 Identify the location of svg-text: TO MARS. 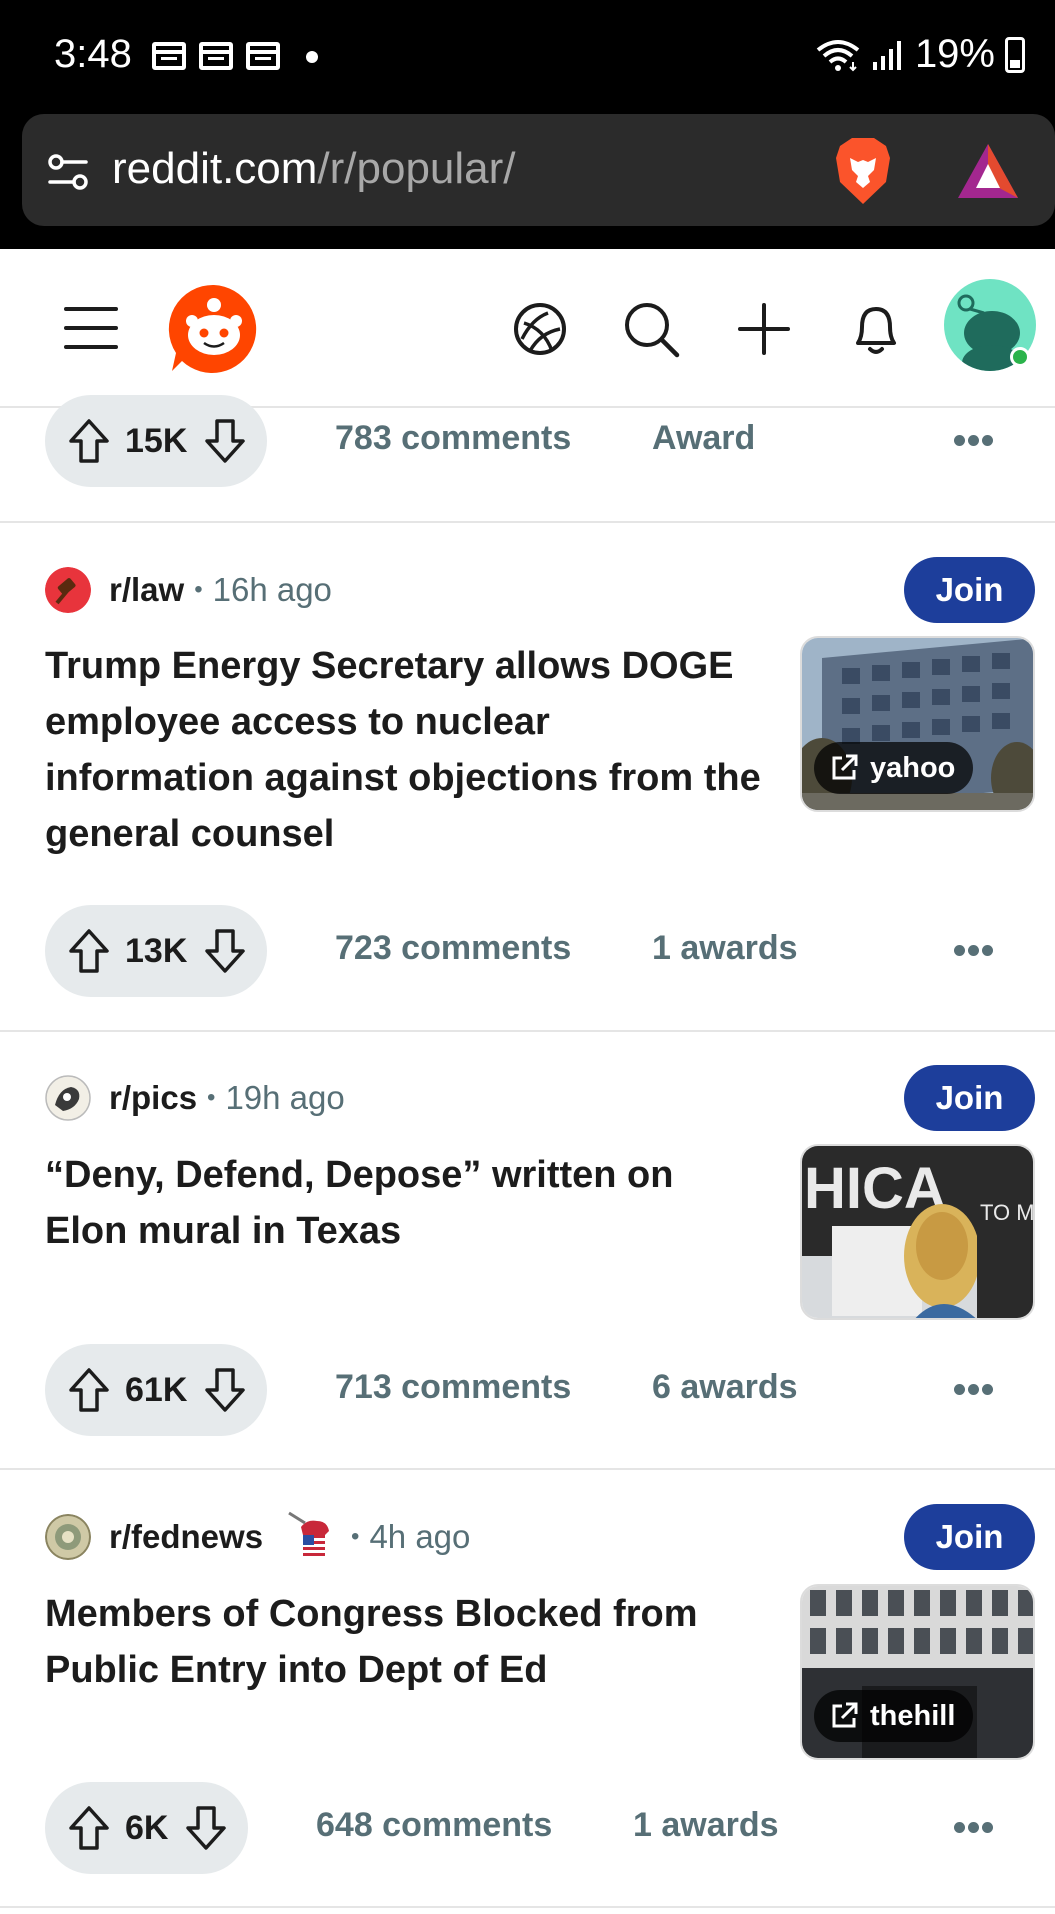
(1007, 1212).